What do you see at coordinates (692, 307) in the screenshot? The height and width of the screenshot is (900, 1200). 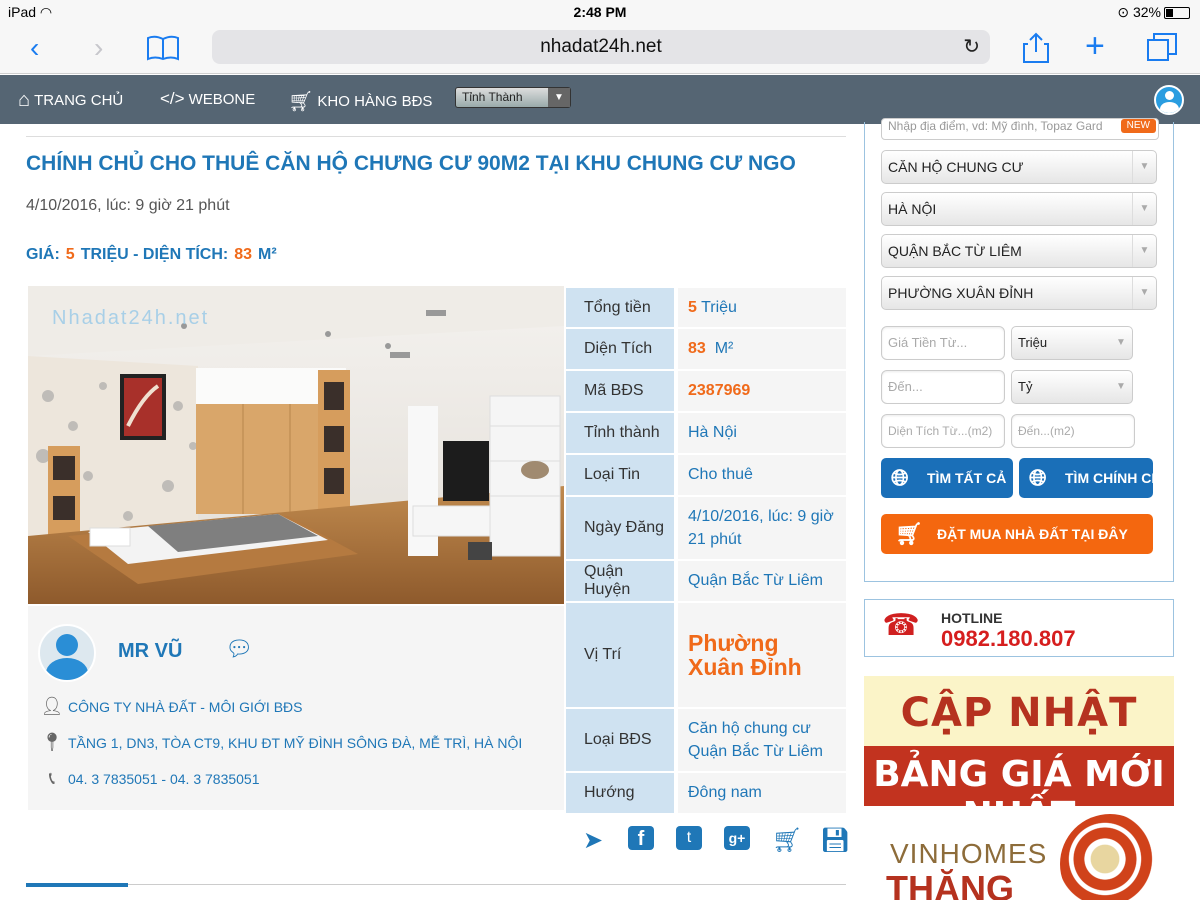 I see `total-price-value: 5` at bounding box center [692, 307].